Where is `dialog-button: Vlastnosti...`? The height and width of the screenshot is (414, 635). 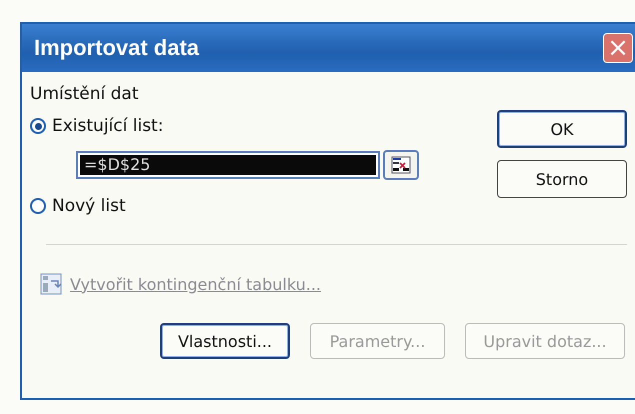 dialog-button: Vlastnosti... is located at coordinates (225, 341).